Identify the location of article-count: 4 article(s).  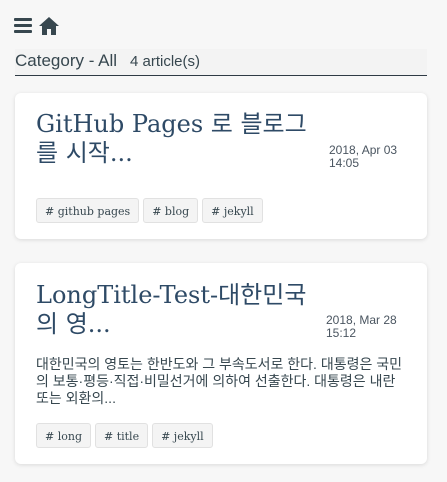
(165, 61).